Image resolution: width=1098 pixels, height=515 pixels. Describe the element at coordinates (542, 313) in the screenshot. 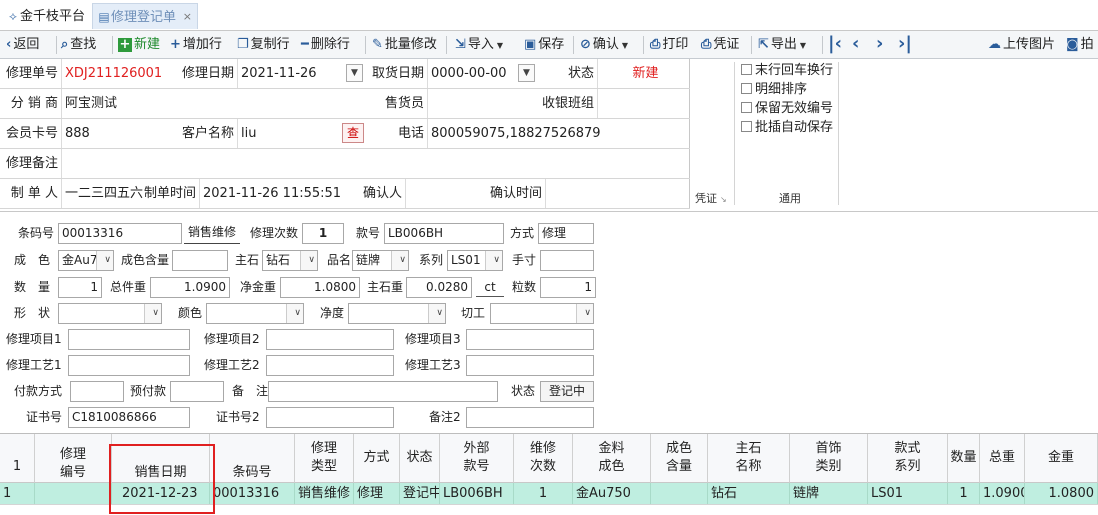

I see `cut-select: ∨` at that location.